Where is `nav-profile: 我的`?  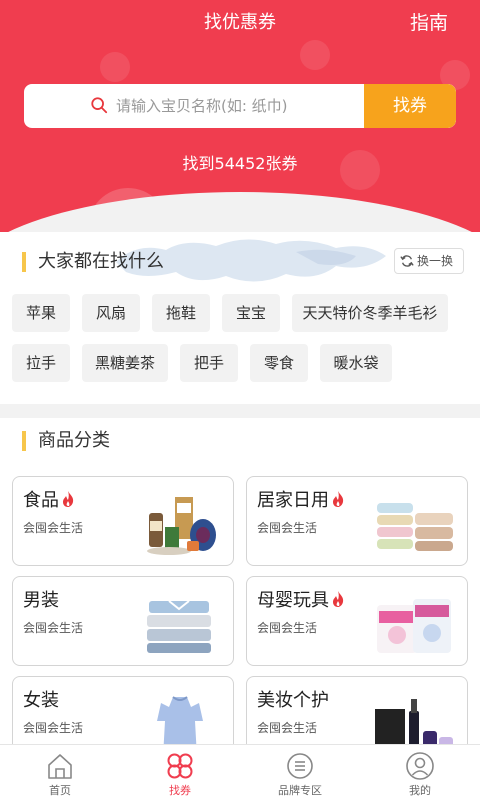 nav-profile: 我的 is located at coordinates (420, 772).